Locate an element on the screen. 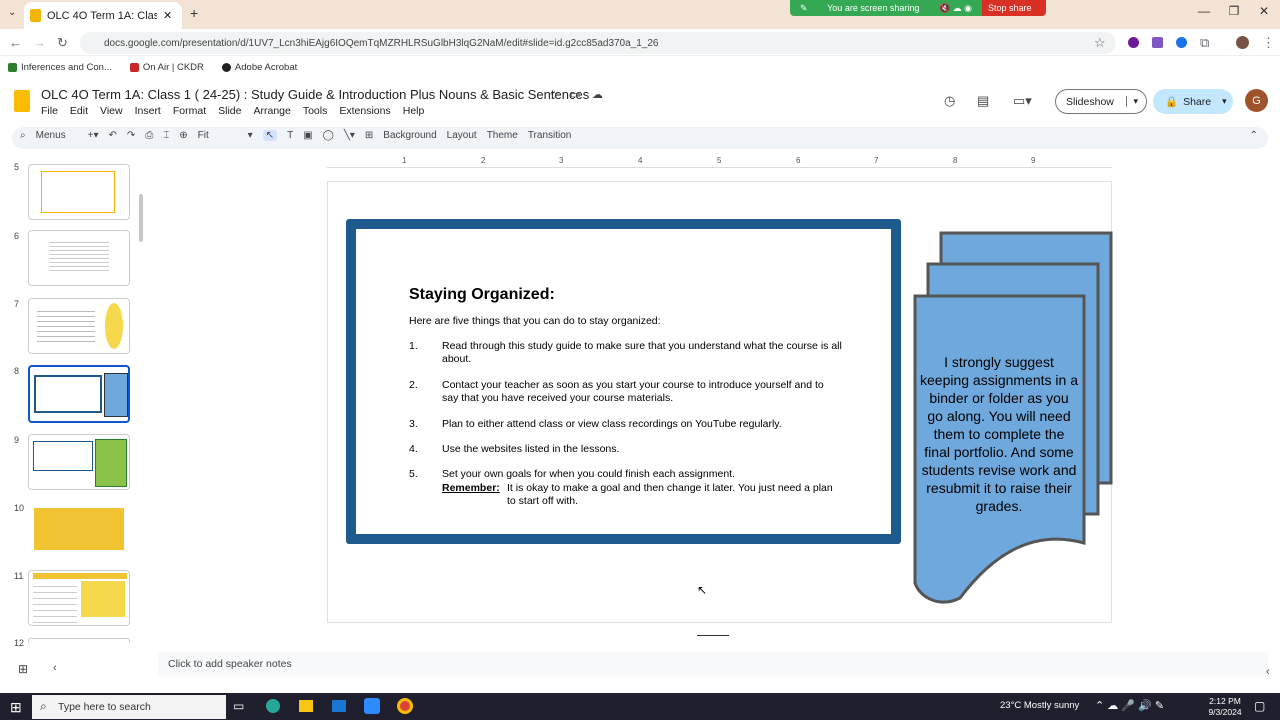  select-tool-icon: ↖ is located at coordinates (270, 135).